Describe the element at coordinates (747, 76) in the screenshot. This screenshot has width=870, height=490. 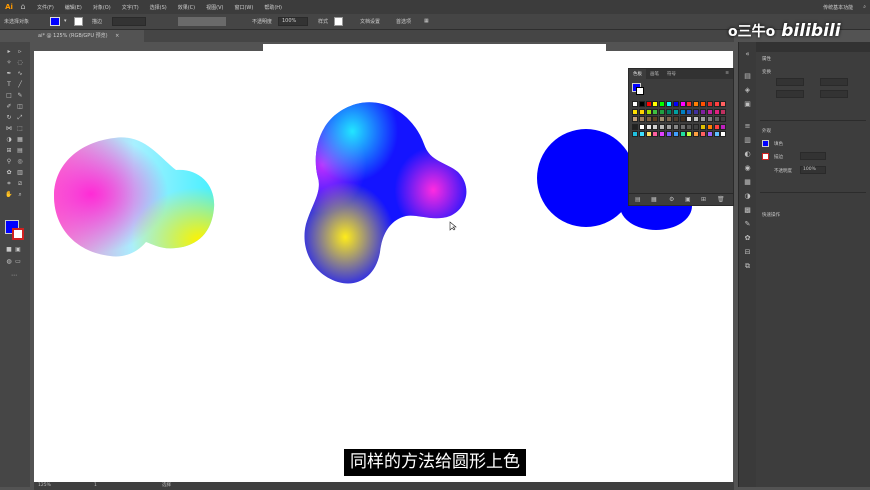
I see `properties-icon: ▤` at that location.